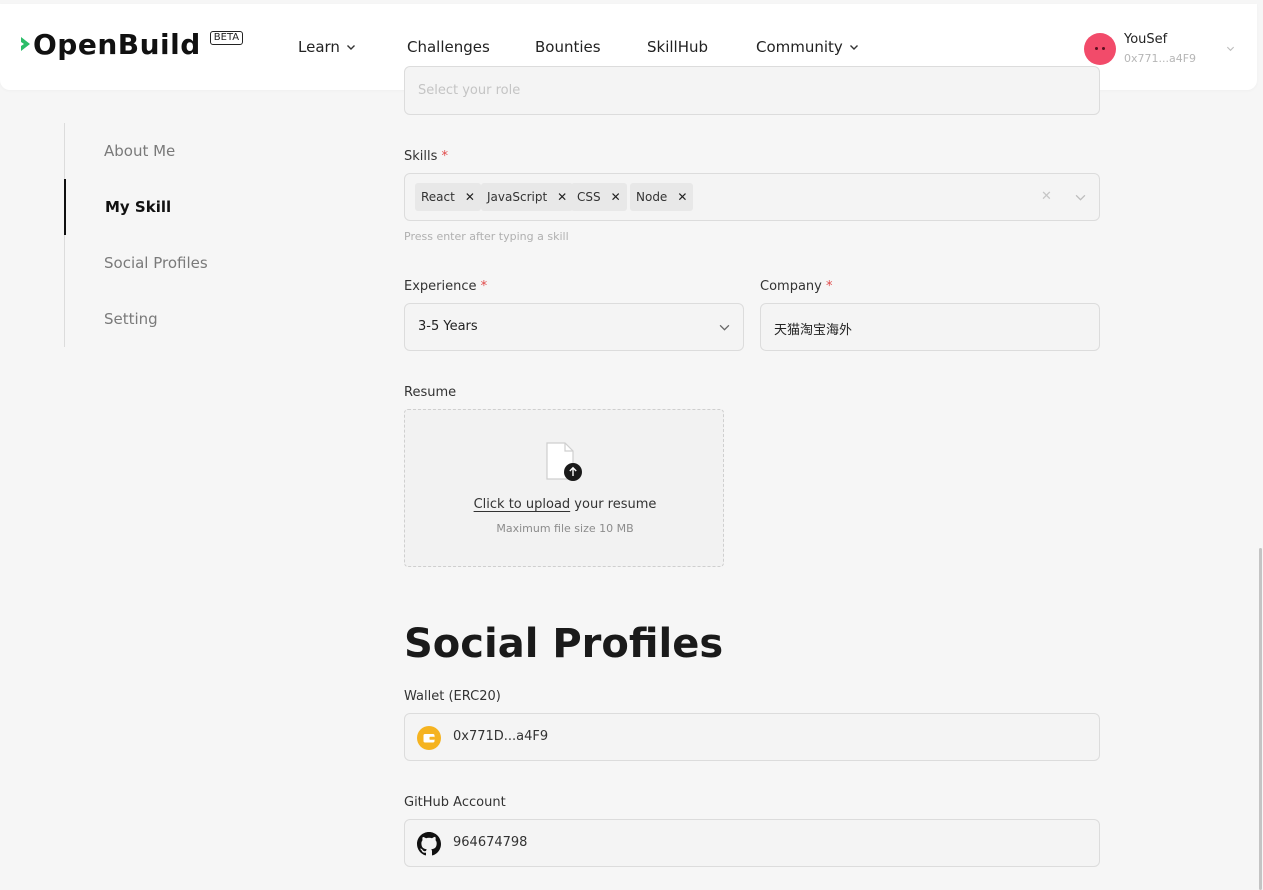 The width and height of the screenshot is (1263, 890). What do you see at coordinates (589, 197) in the screenshot?
I see `skill-tag-label: CSS` at bounding box center [589, 197].